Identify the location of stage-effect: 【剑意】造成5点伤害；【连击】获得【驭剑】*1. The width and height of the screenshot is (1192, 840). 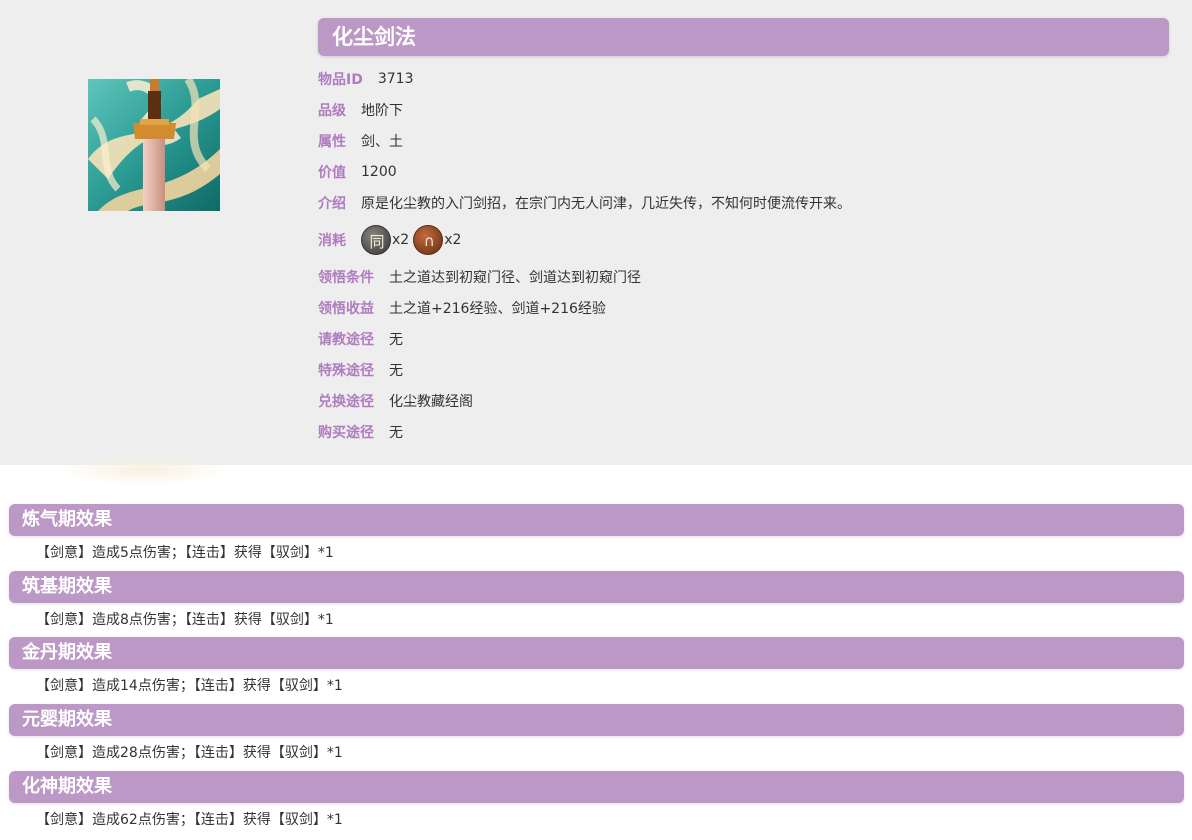
(185, 553).